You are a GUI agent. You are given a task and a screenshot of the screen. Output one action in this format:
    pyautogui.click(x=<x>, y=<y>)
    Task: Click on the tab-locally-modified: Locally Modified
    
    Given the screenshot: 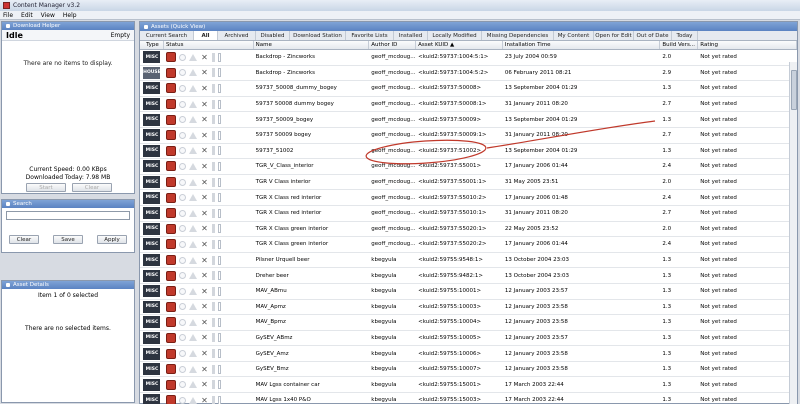 What is the action you would take?
    pyautogui.click(x=455, y=35)
    